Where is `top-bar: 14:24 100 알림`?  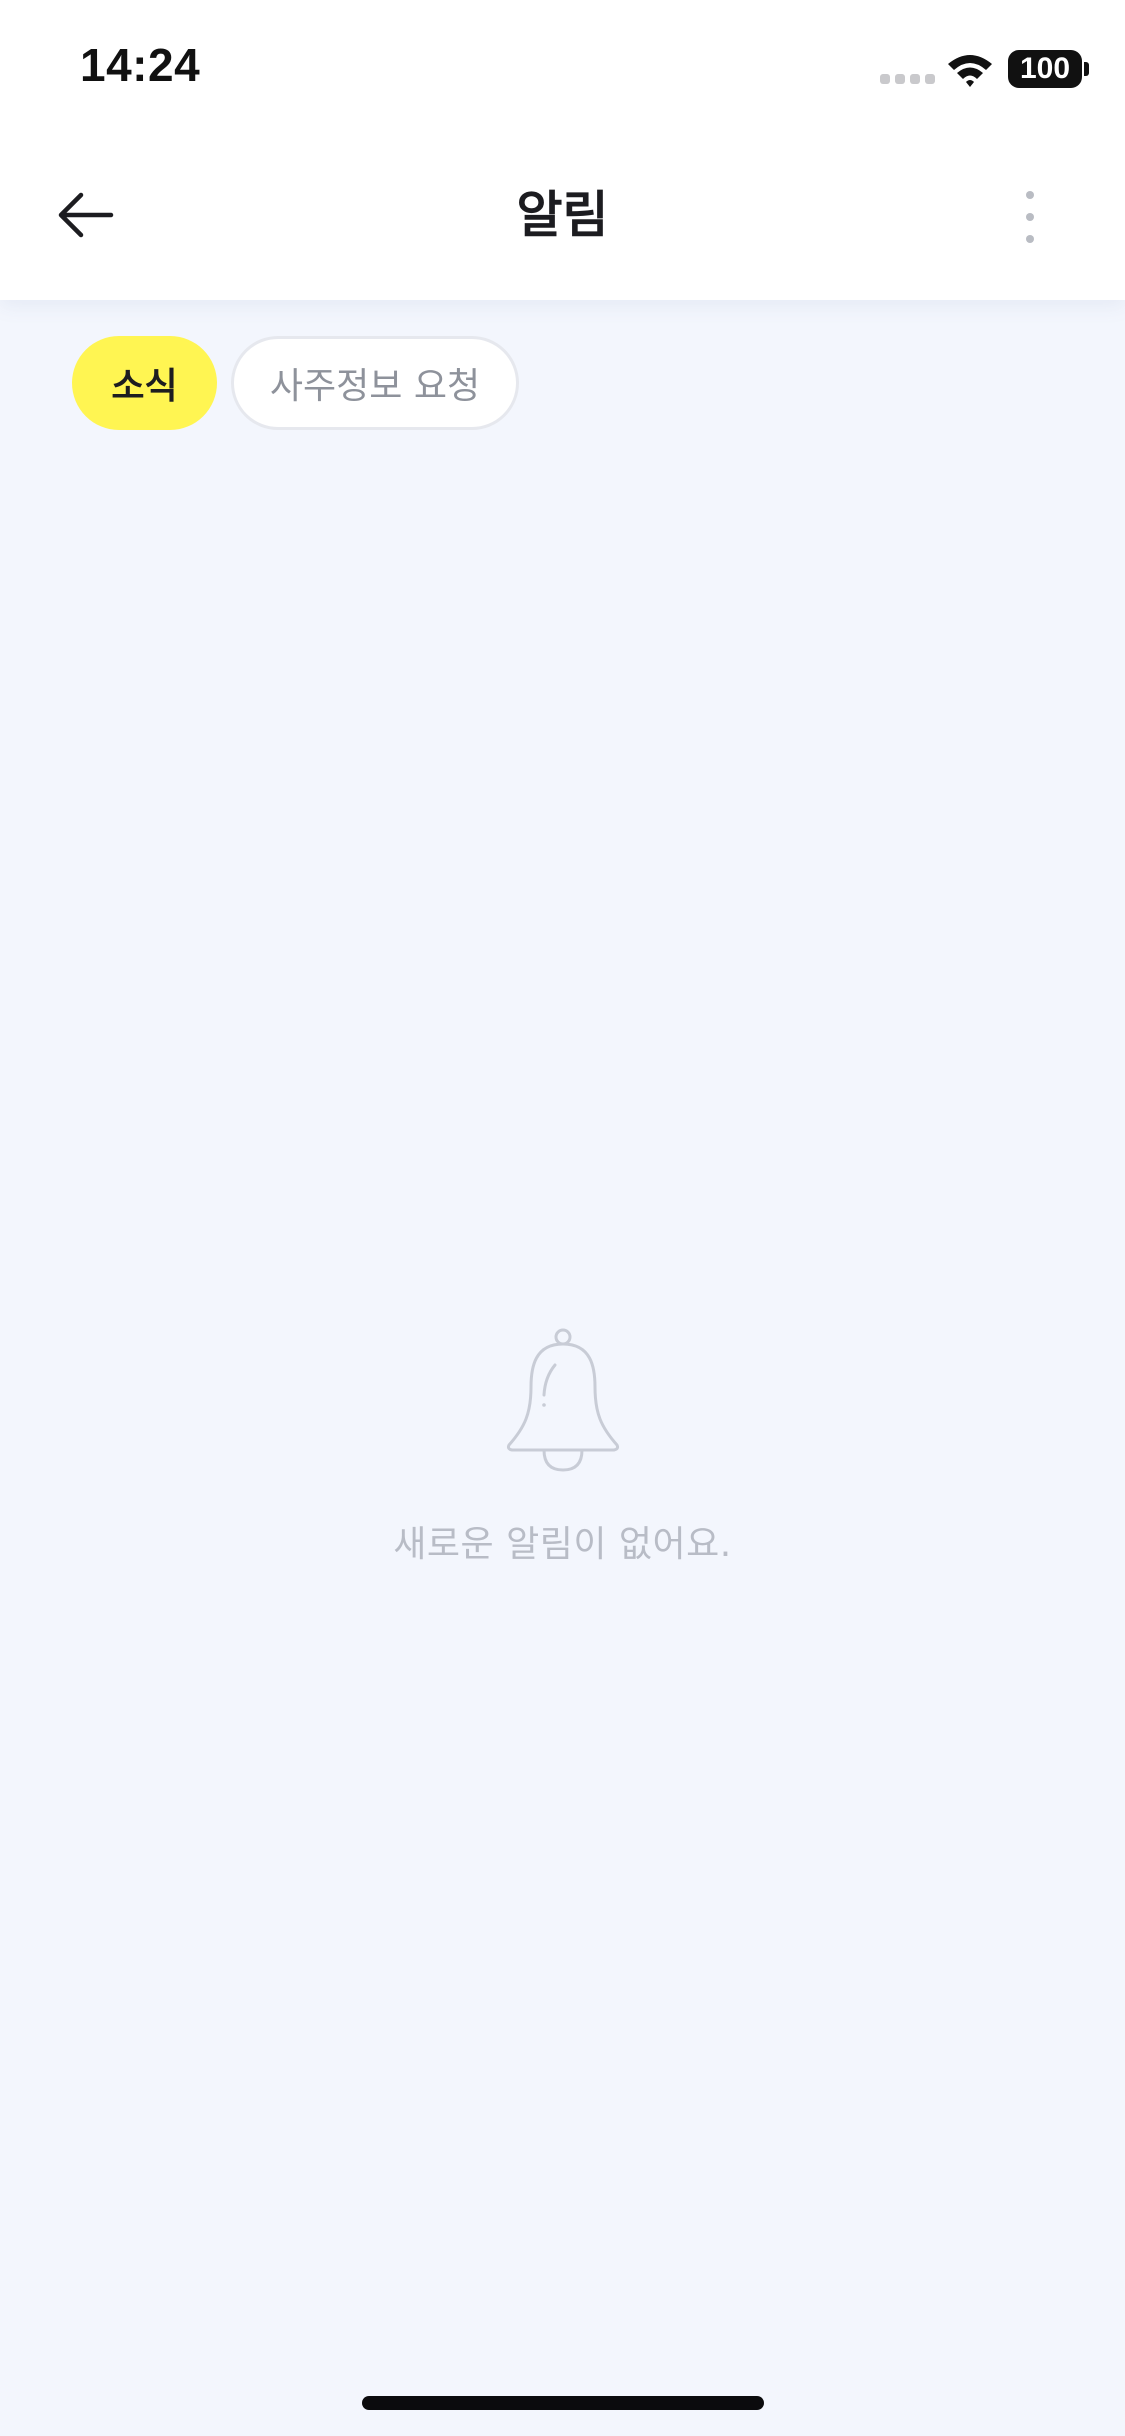
top-bar: 14:24 100 알림 is located at coordinates (562, 150).